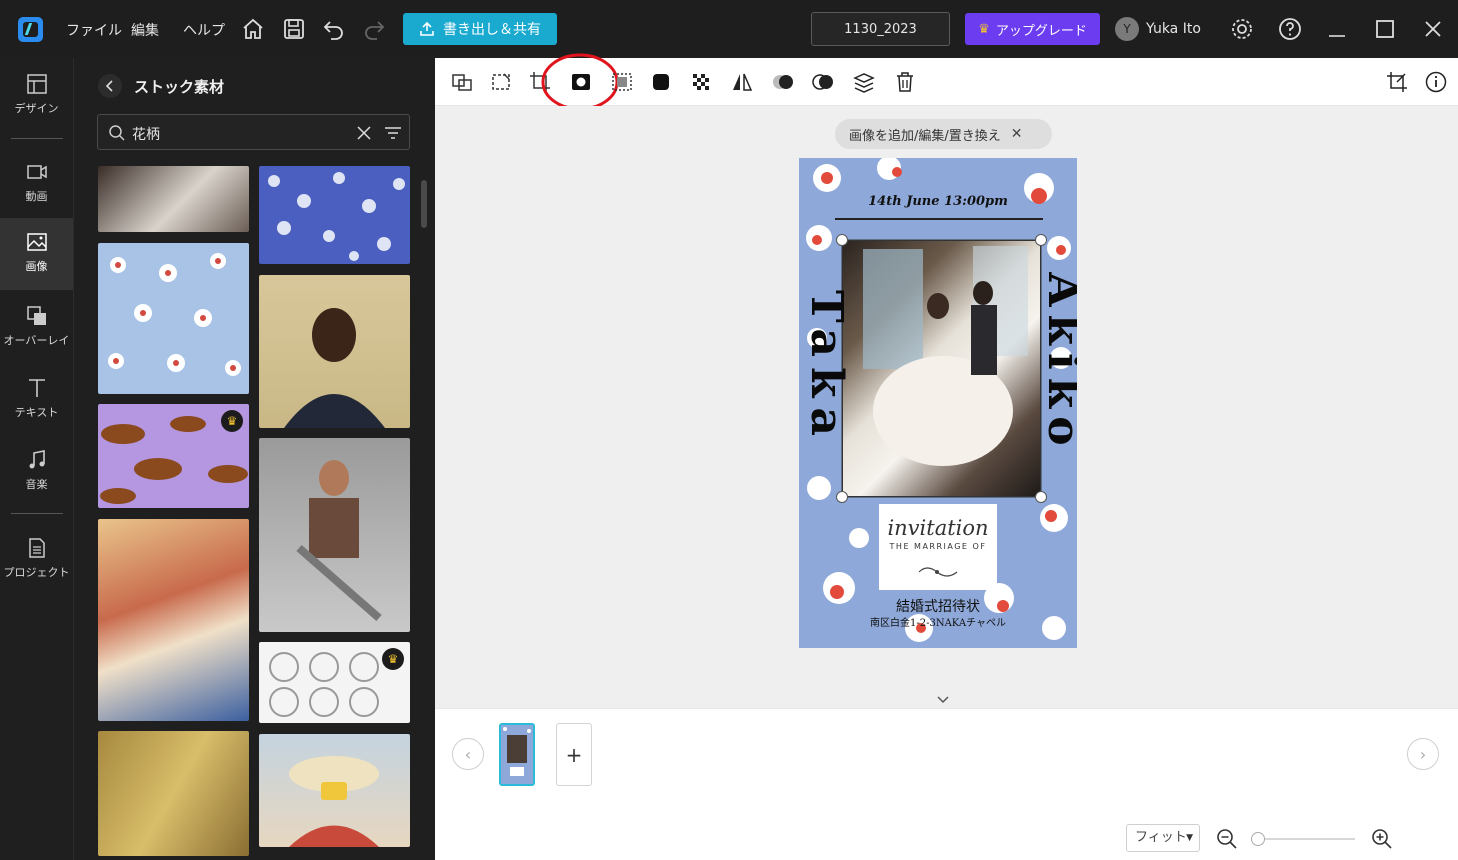 This screenshot has width=1458, height=860. What do you see at coordinates (36, 108) in the screenshot?
I see `rail-item-label: デザイン` at bounding box center [36, 108].